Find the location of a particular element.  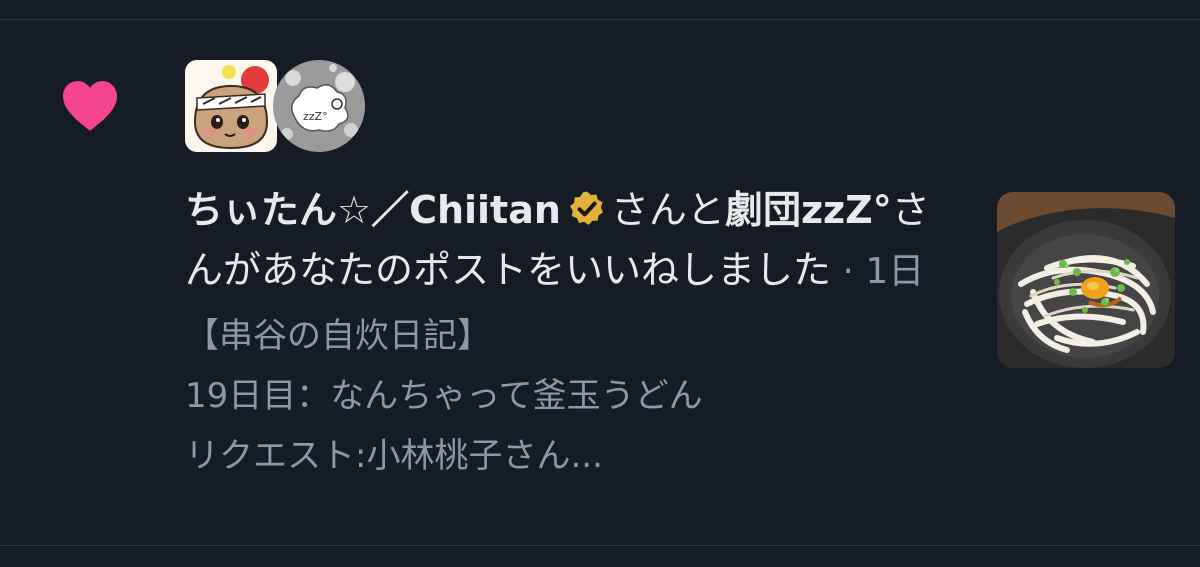

svg-text: zzZ° is located at coordinates (315, 116).